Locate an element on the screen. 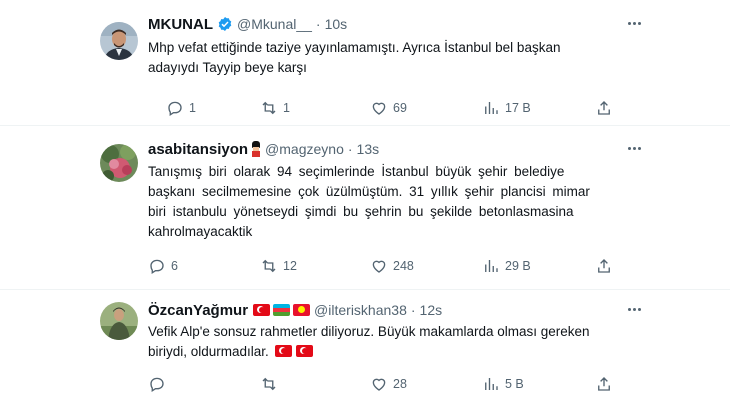  retweet-button: 1 is located at coordinates (275, 108).